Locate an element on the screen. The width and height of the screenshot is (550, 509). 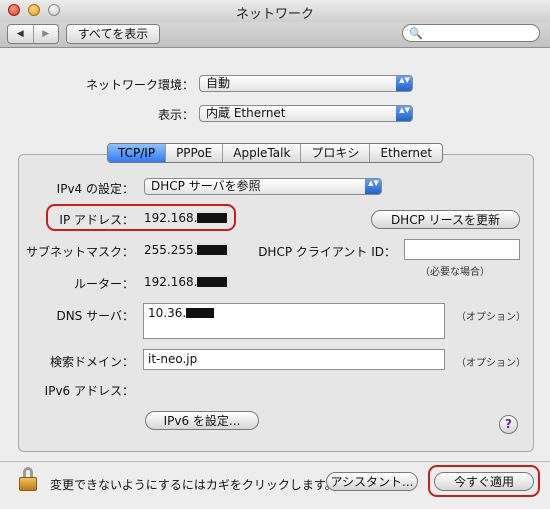
footer-divider is located at coordinates (275, 461).